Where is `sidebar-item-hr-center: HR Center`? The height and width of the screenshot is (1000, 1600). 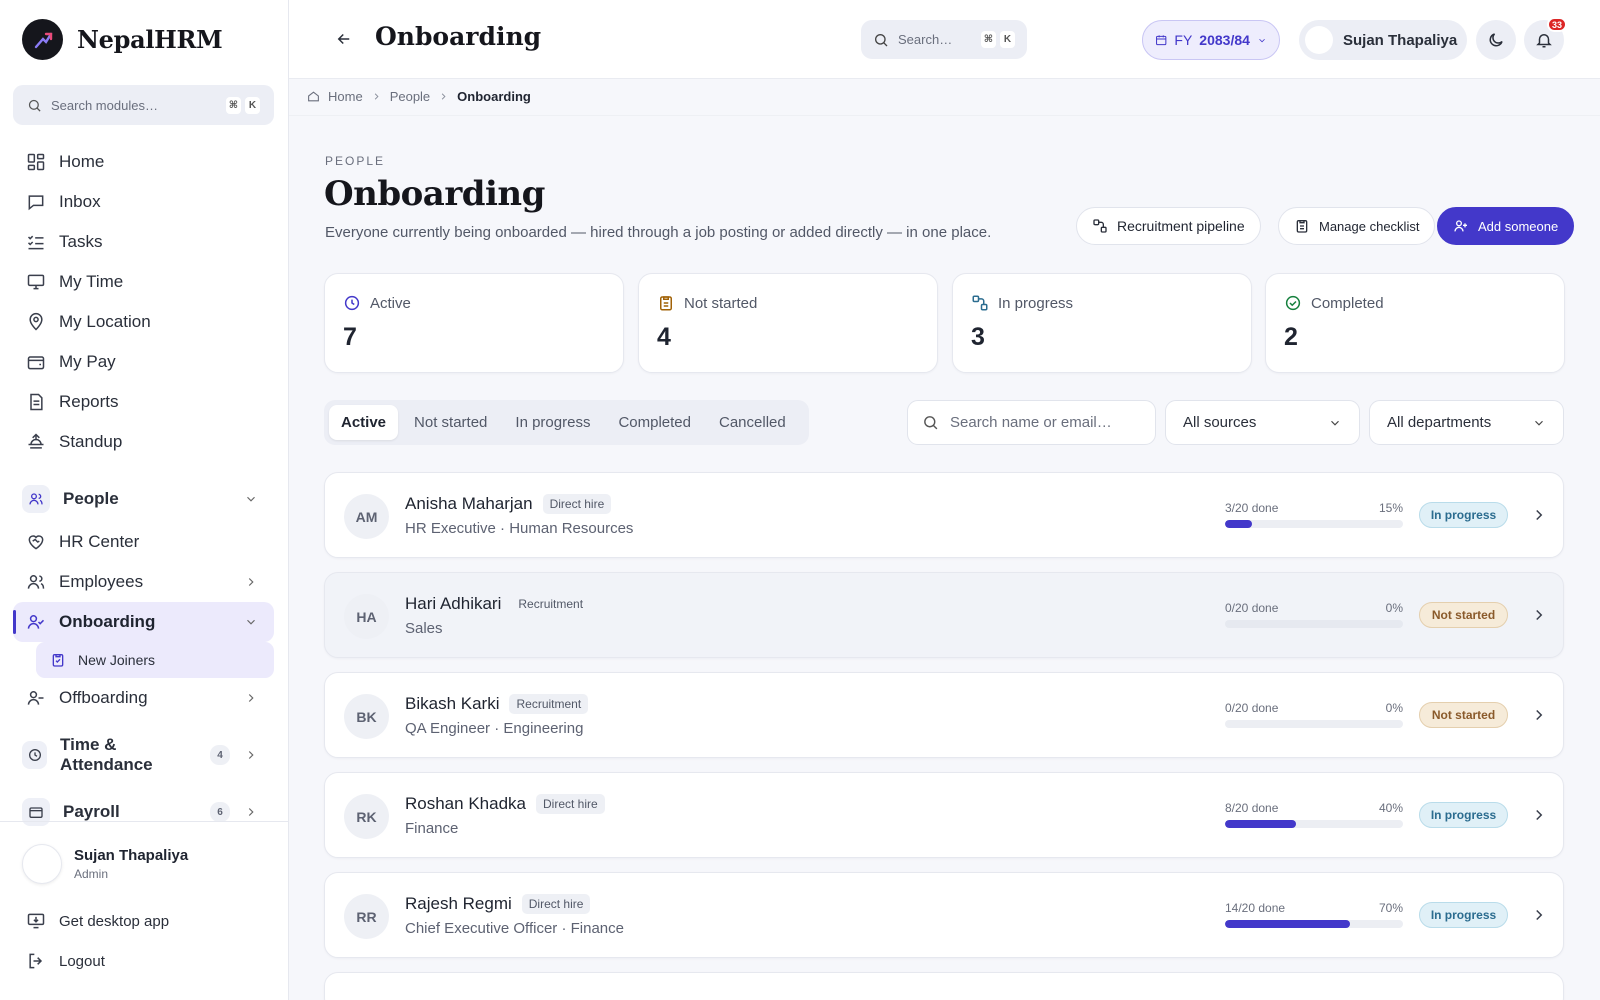 sidebar-item-hr-center: HR Center is located at coordinates (143, 542).